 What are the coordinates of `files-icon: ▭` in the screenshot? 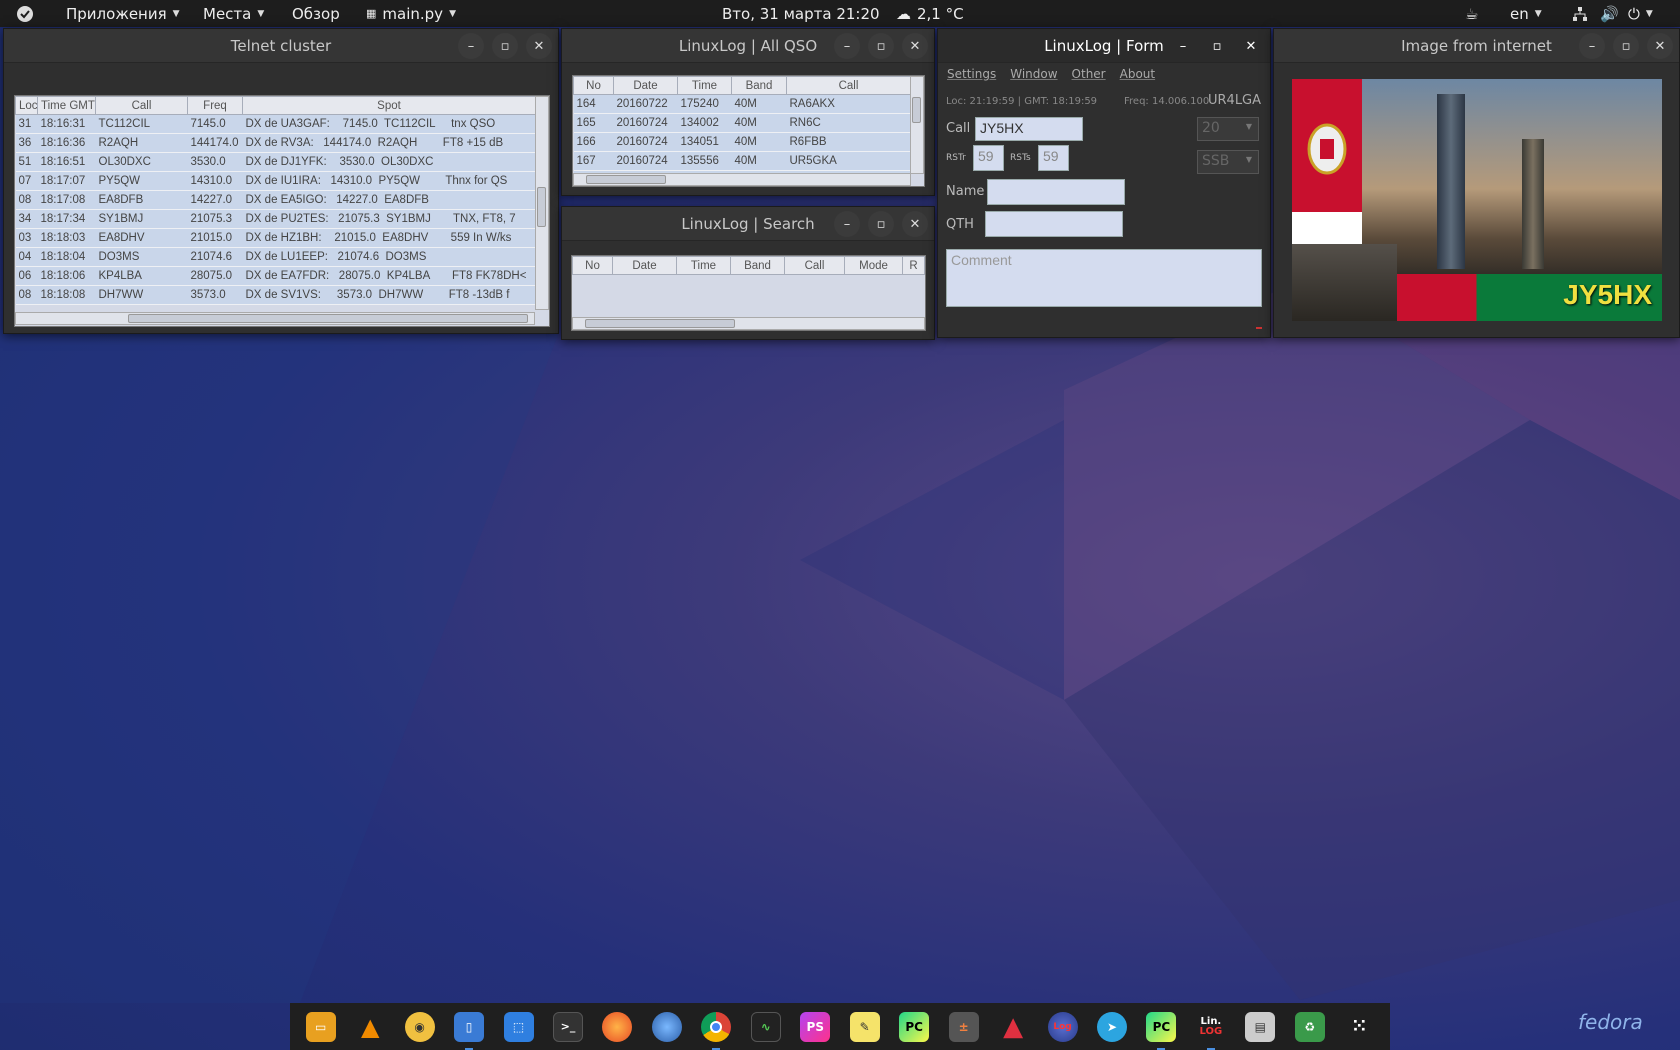 It's located at (320, 1026).